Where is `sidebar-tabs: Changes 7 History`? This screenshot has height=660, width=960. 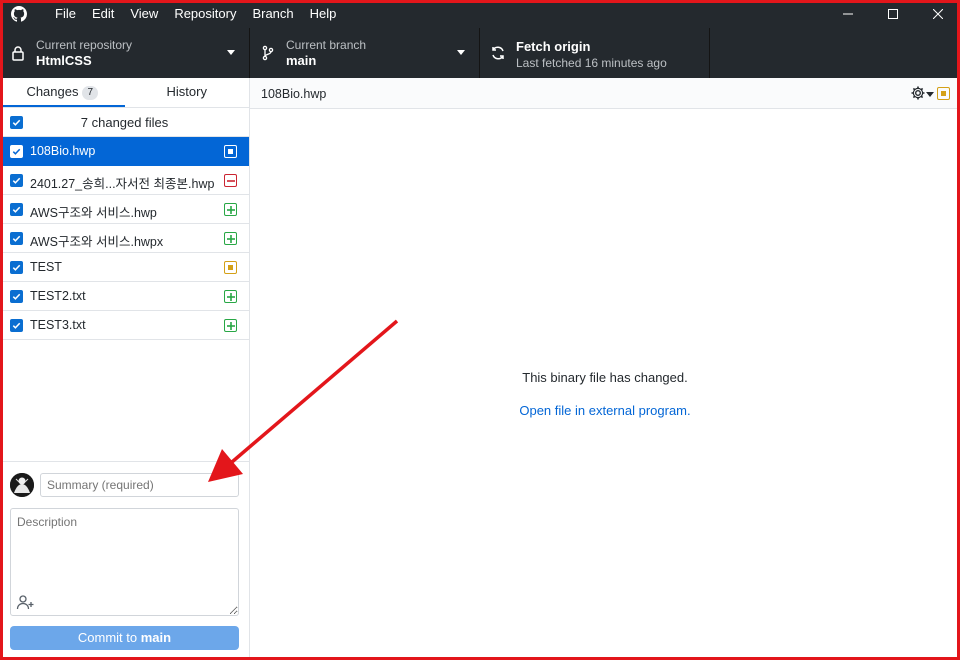 sidebar-tabs: Changes 7 History is located at coordinates (124, 93).